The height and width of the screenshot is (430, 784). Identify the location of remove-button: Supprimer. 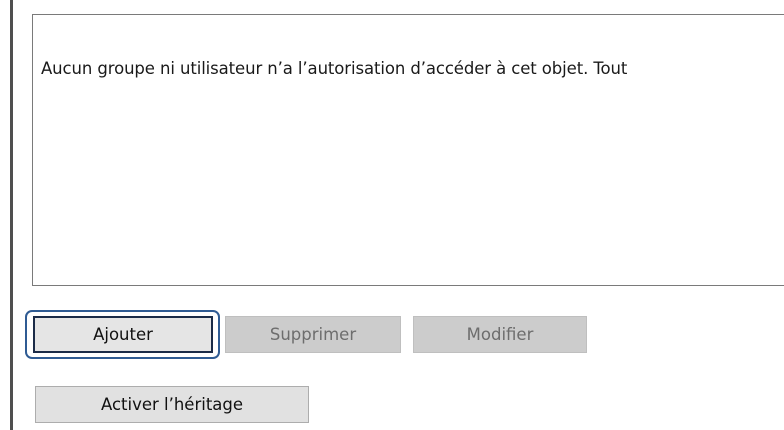
(313, 334).